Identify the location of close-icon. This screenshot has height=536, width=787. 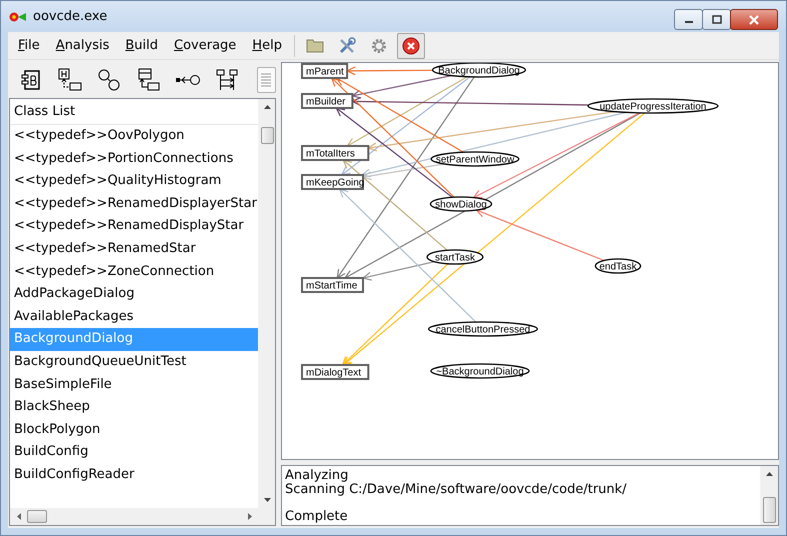
(754, 19).